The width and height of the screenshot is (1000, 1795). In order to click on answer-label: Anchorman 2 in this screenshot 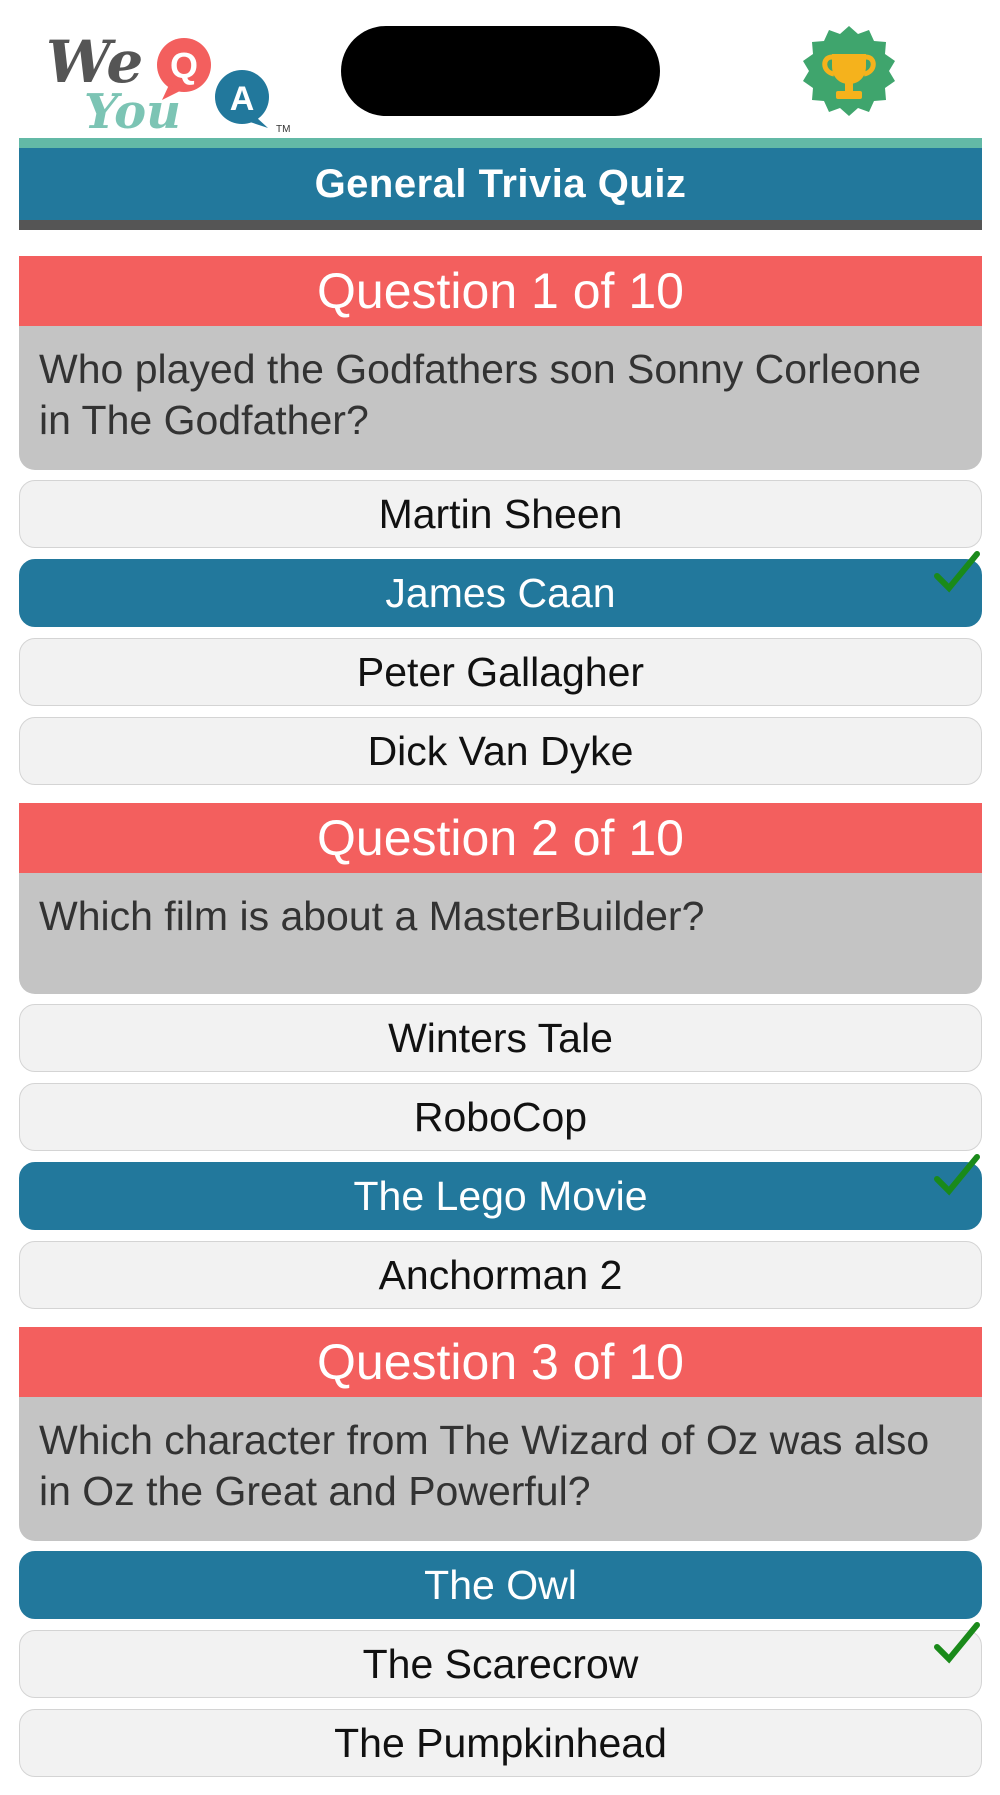, I will do `click(500, 1274)`.